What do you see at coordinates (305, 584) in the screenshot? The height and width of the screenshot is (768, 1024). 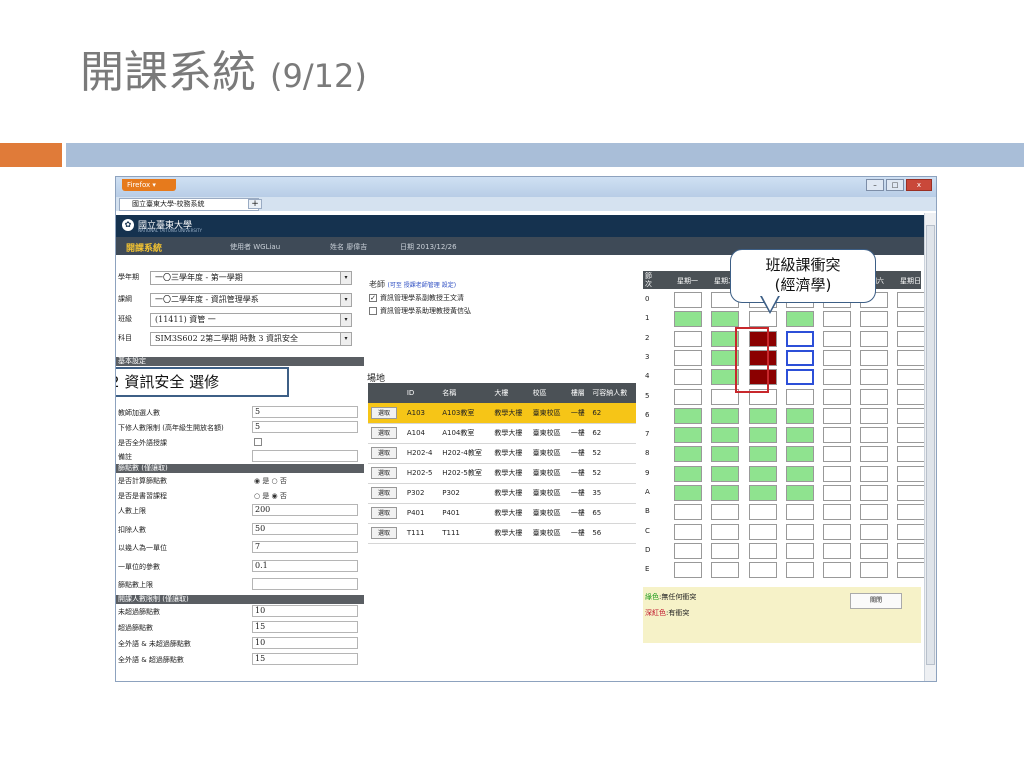 I see `form-row-input` at bounding box center [305, 584].